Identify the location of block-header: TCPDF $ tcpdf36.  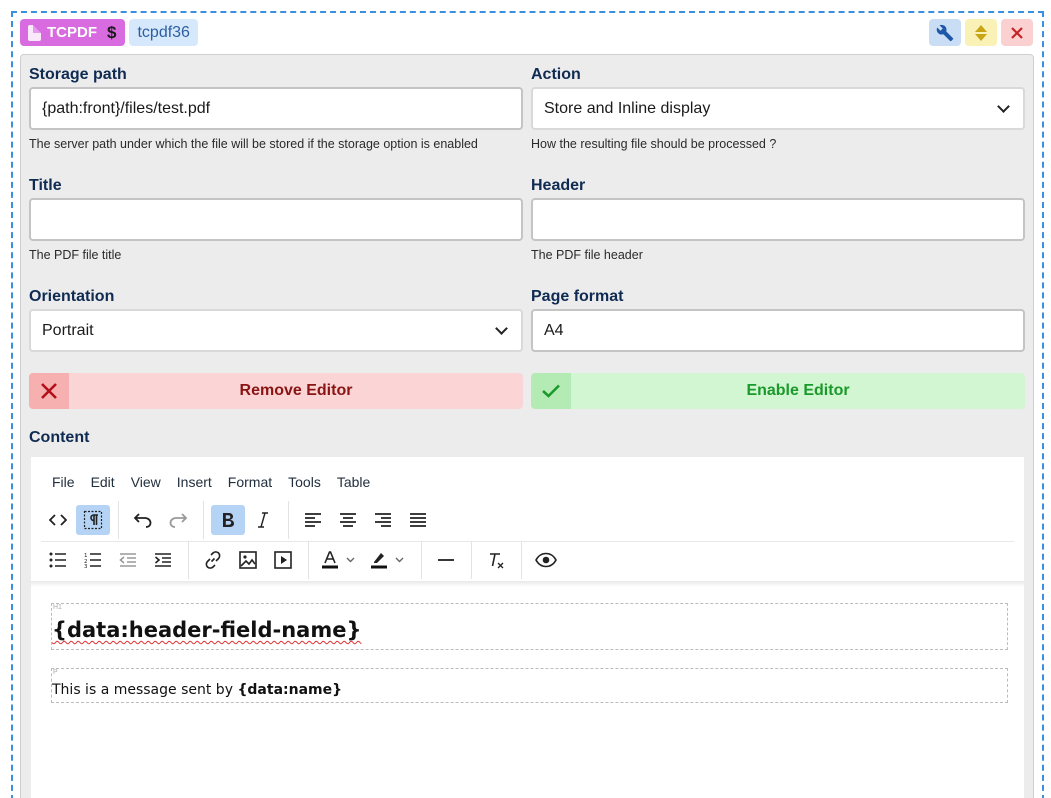
(109, 32).